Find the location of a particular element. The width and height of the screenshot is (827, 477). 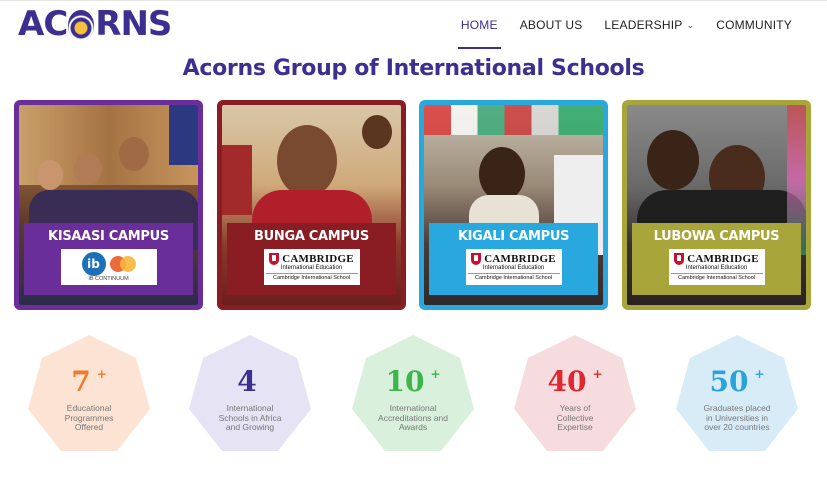

logo-text-left: AC is located at coordinates (43, 24).